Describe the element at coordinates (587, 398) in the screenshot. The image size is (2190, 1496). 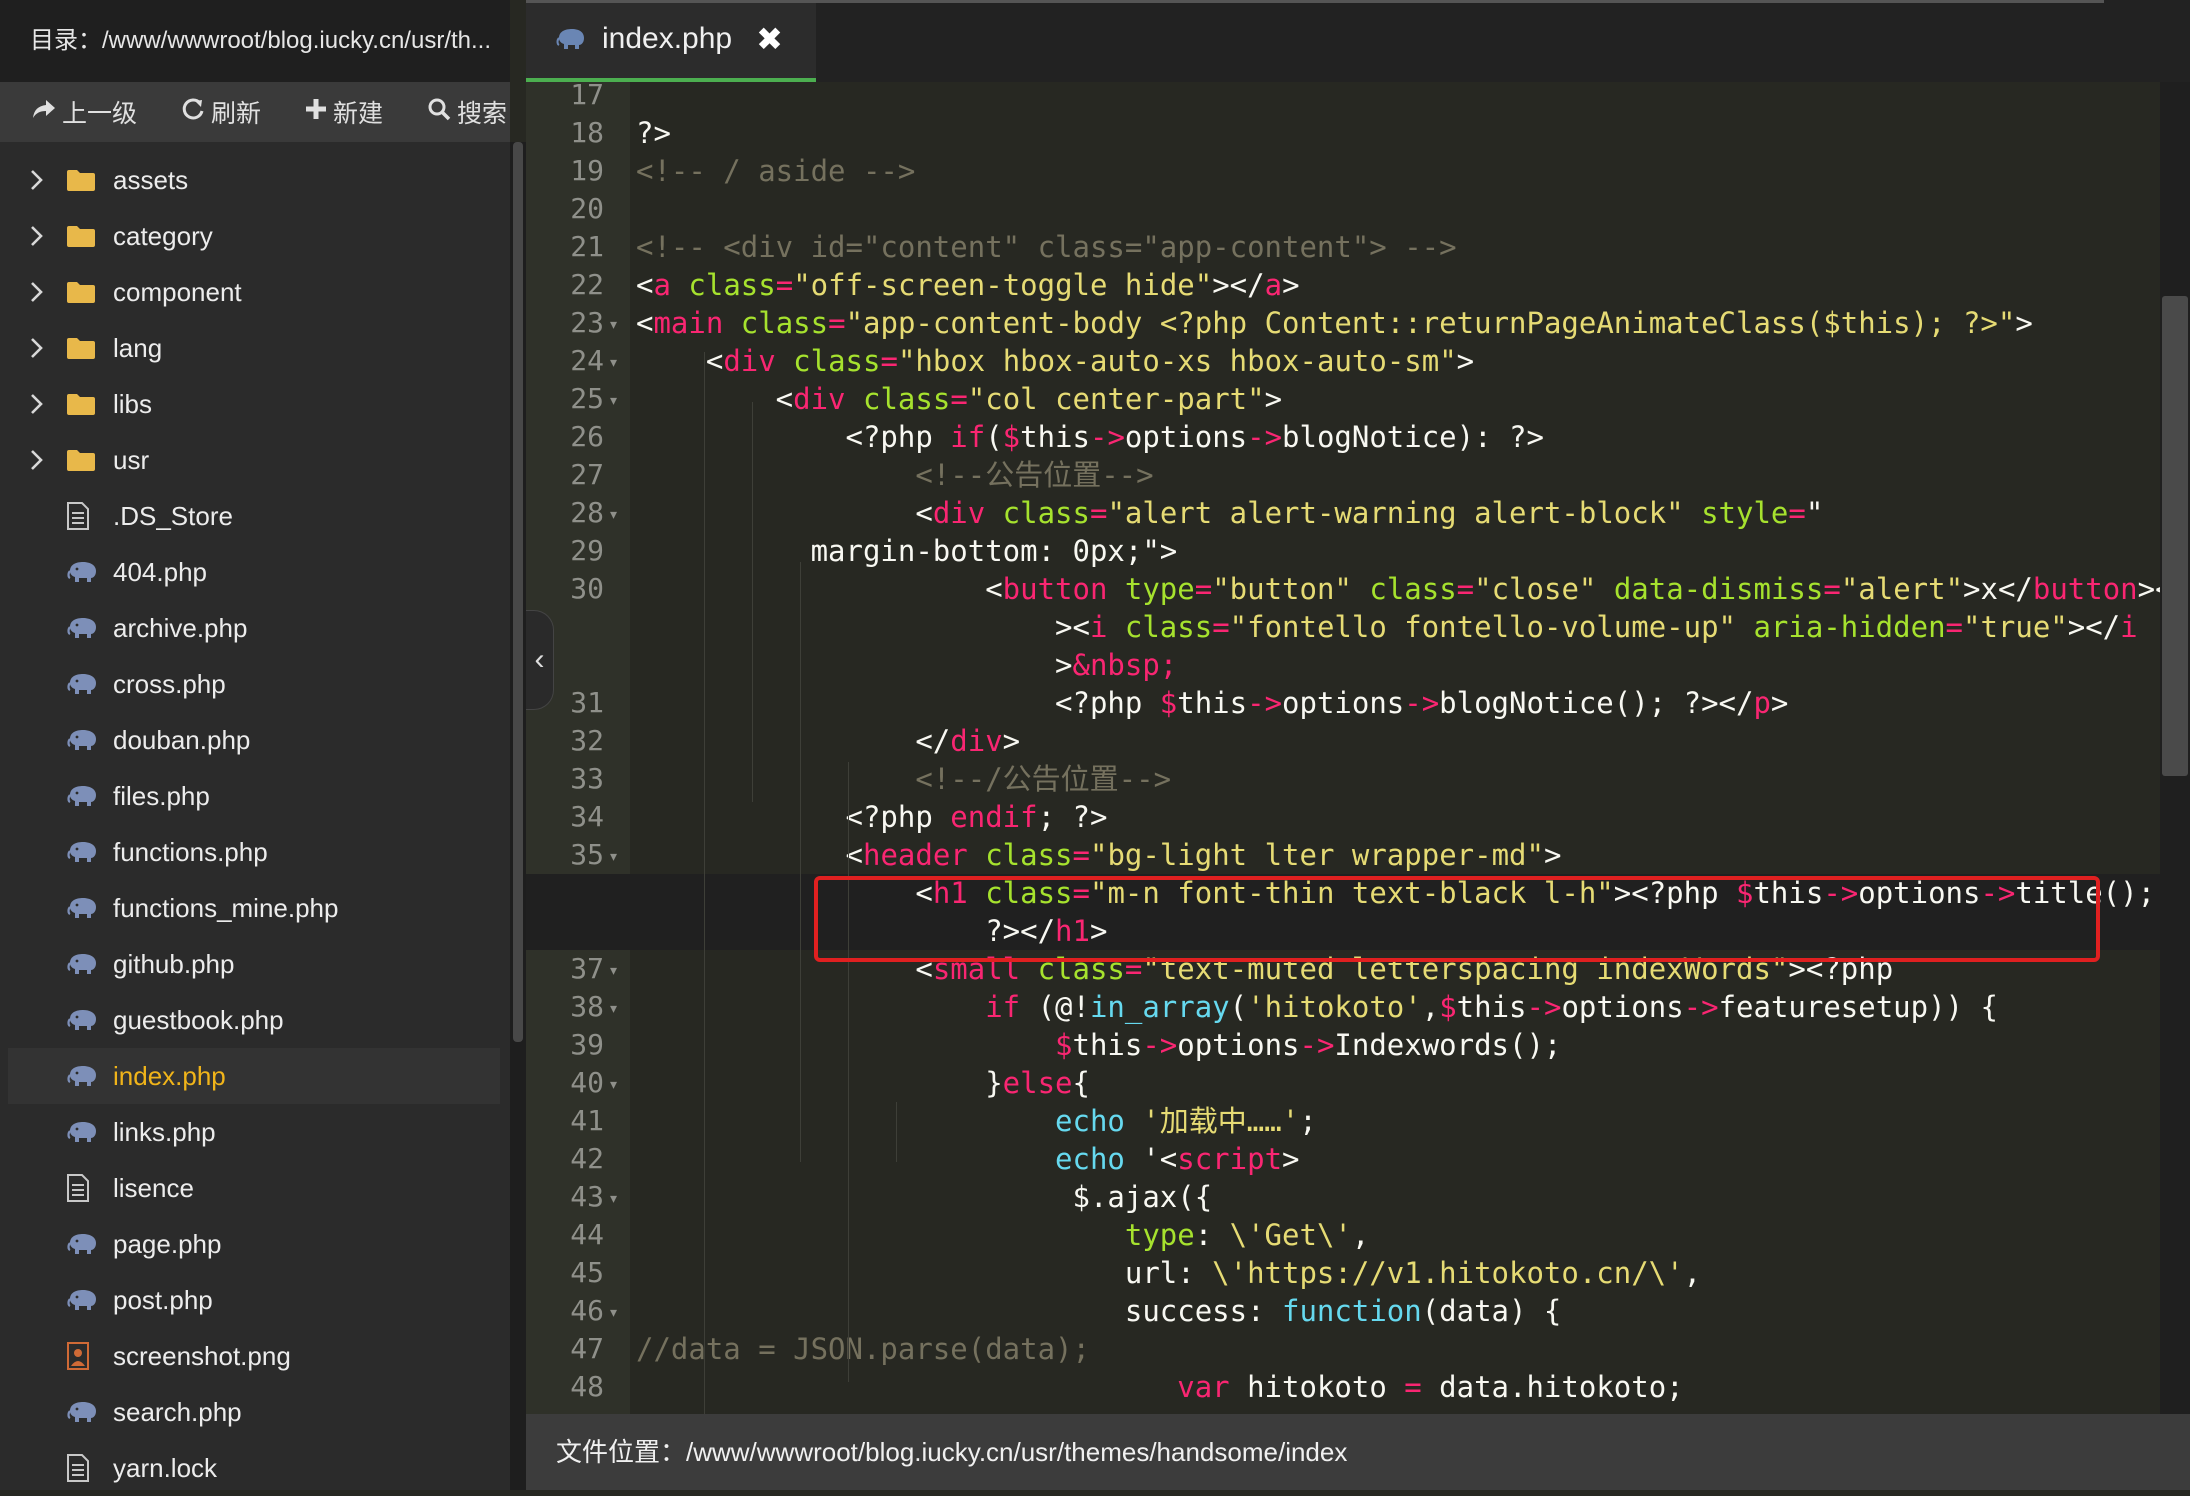
I see `line-number: 25` at that location.